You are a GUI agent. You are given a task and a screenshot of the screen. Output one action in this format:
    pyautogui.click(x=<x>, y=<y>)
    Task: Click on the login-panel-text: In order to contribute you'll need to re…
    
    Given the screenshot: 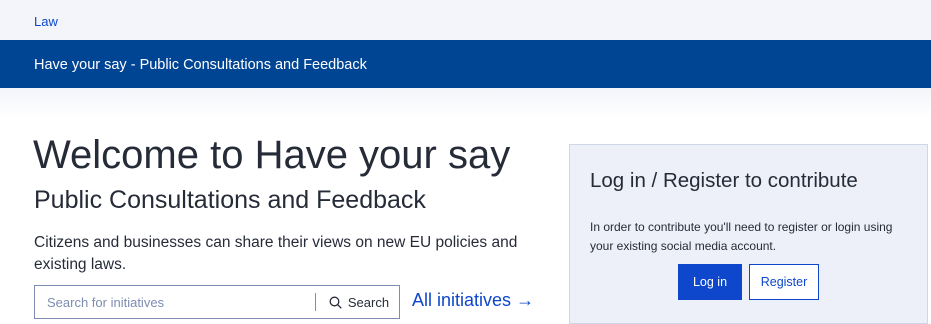 What is the action you would take?
    pyautogui.click(x=741, y=236)
    